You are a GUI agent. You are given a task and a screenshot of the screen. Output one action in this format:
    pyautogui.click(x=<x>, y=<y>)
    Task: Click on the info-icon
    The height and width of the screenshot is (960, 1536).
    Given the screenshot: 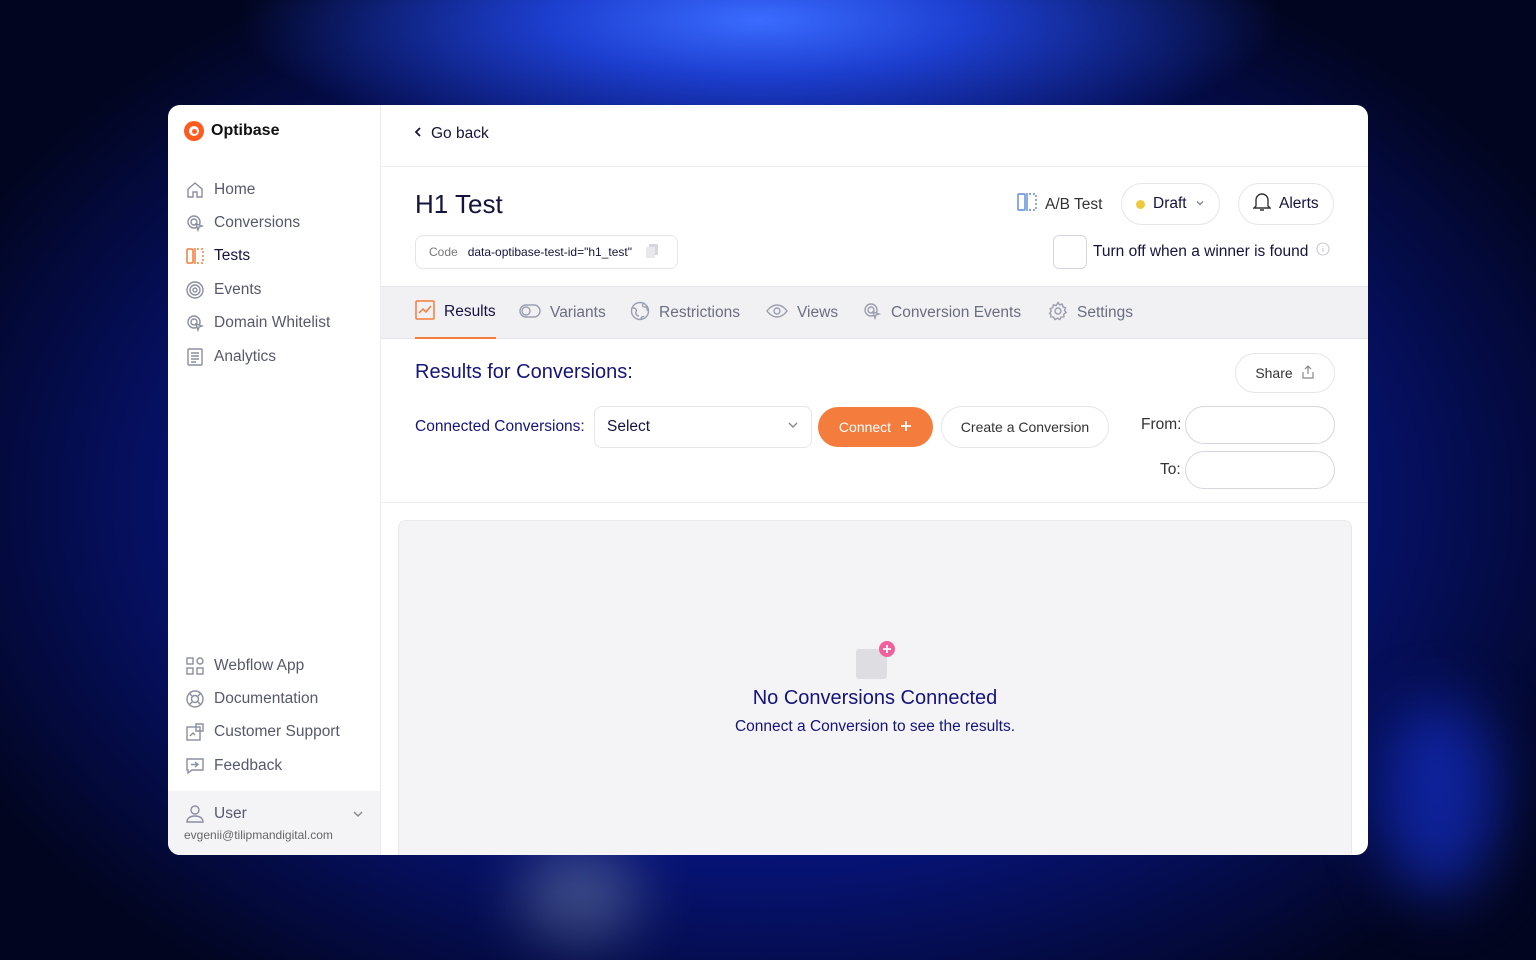 What is the action you would take?
    pyautogui.click(x=1323, y=251)
    